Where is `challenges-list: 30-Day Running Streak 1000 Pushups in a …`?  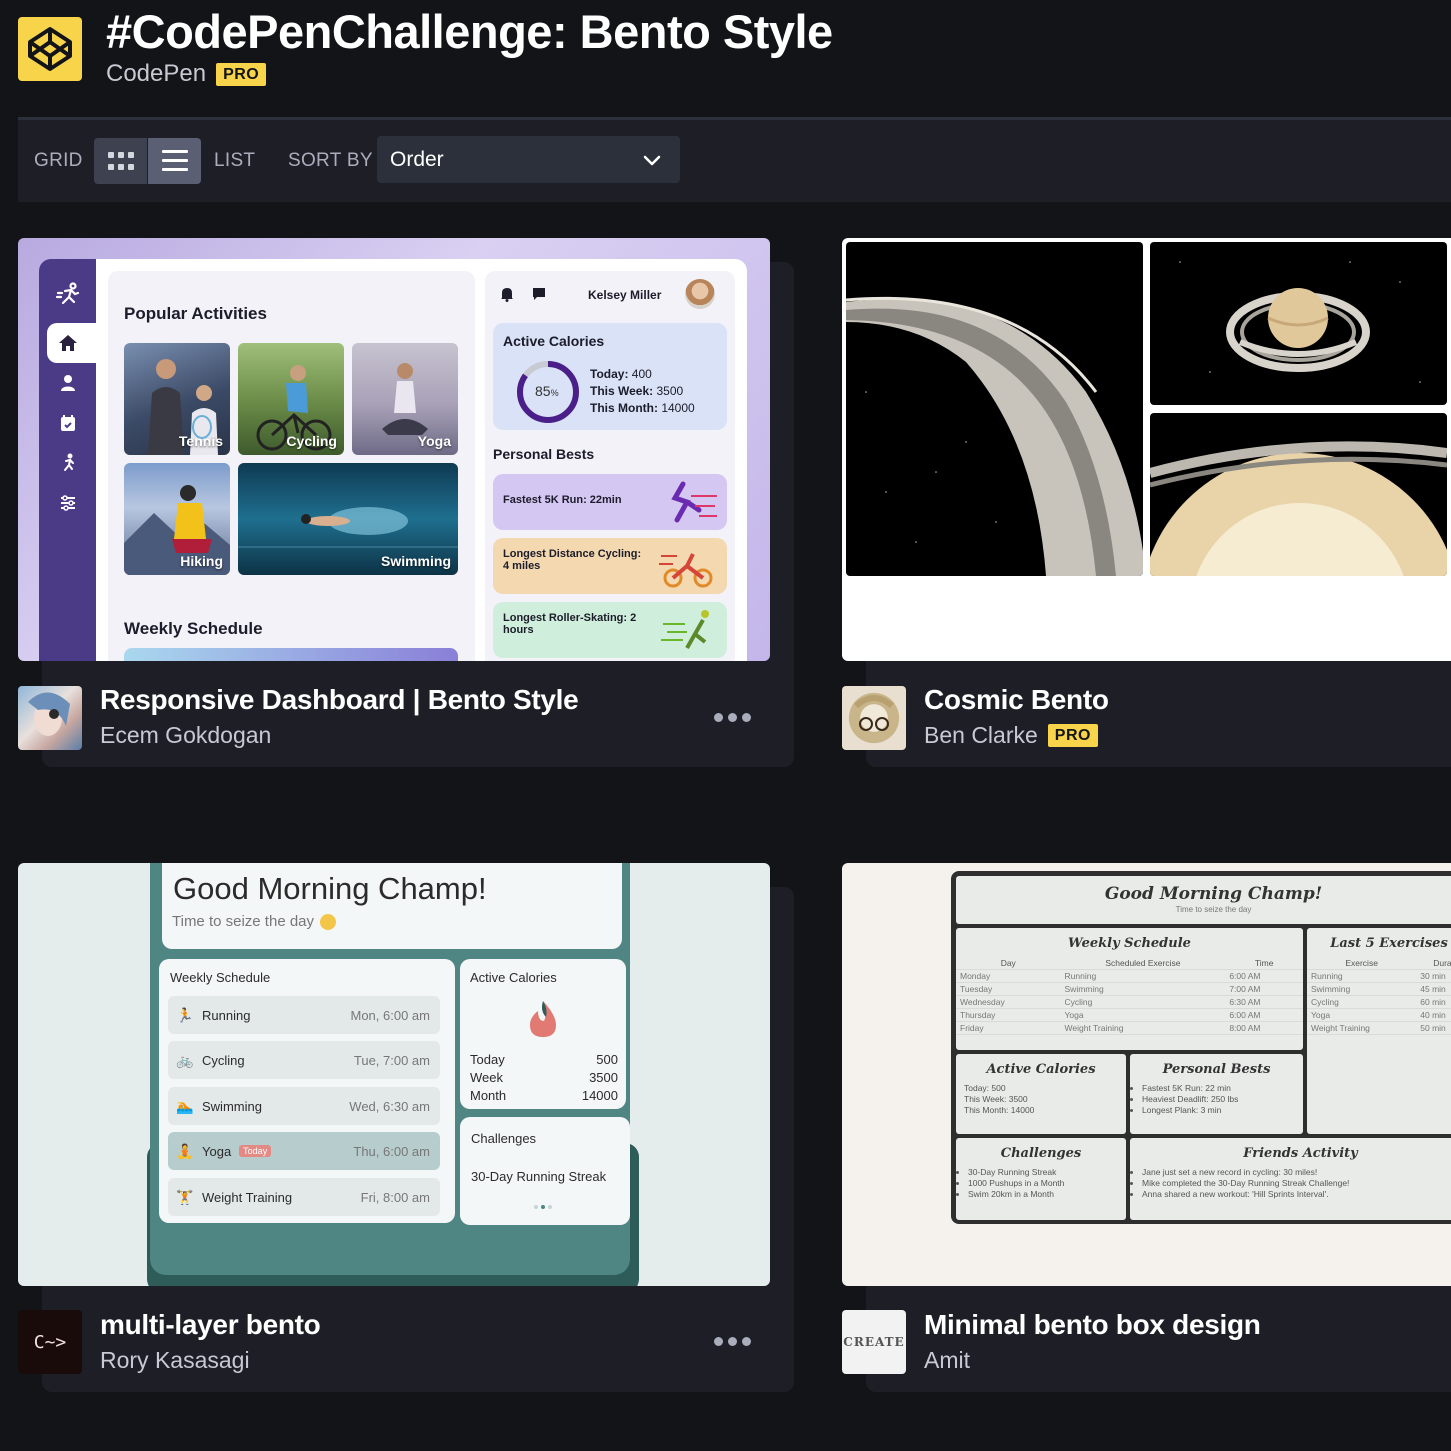 challenges-list: 30-Day Running Streak 1000 Pushups in a … is located at coordinates (1041, 1183).